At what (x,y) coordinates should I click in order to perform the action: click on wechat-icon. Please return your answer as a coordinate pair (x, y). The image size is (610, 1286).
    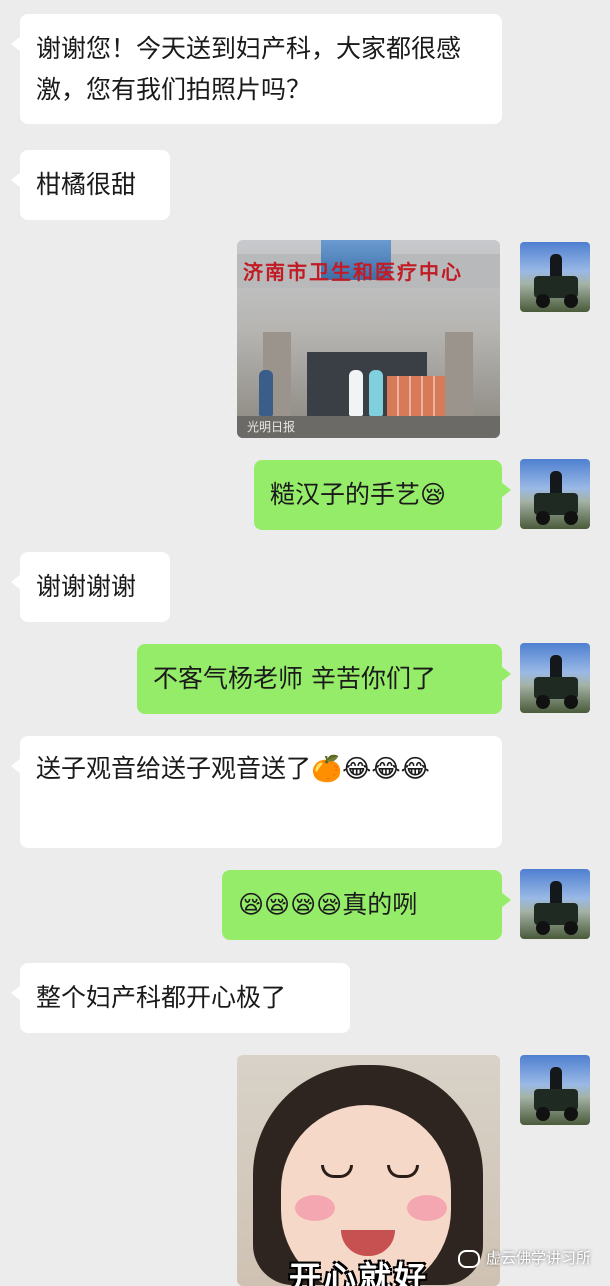
    Looking at the image, I should click on (469, 1258).